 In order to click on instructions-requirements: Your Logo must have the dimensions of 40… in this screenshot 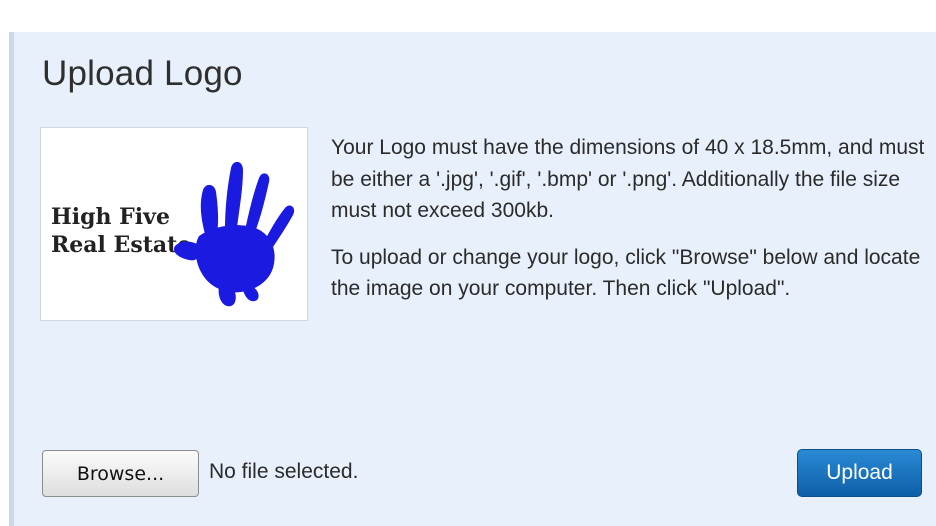, I will do `click(628, 179)`.